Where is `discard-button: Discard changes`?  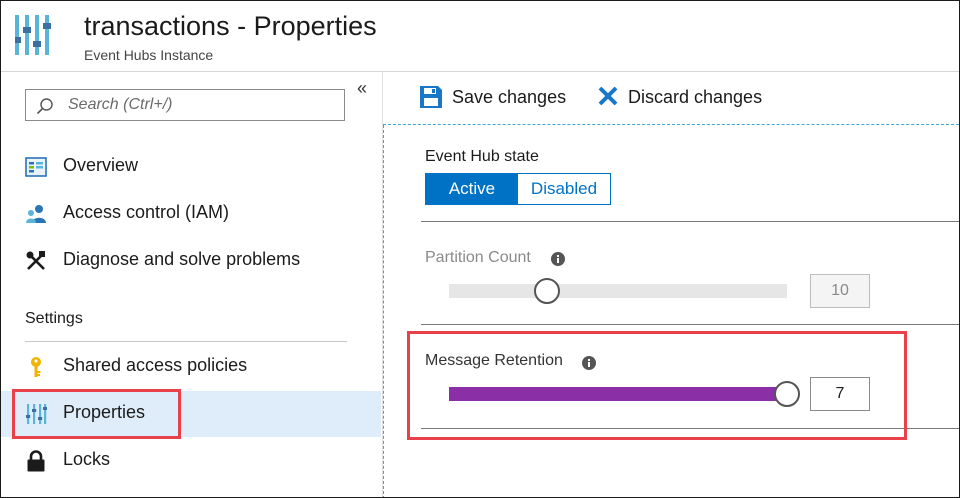
discard-button: Discard changes is located at coordinates (682, 98).